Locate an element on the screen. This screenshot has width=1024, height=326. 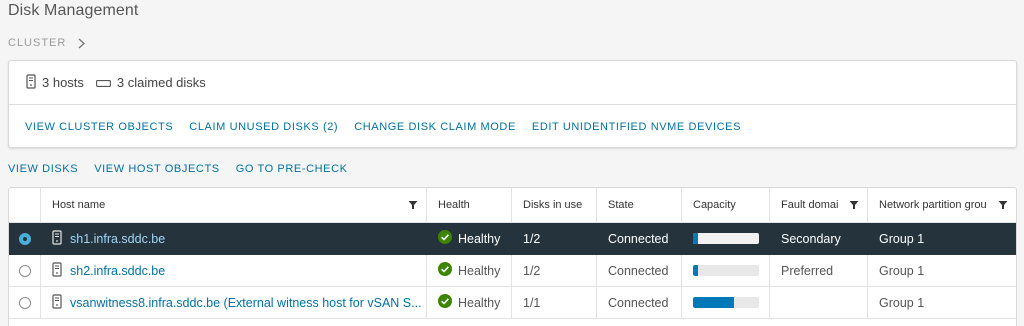
fault-domain-cell is located at coordinates (819, 302).